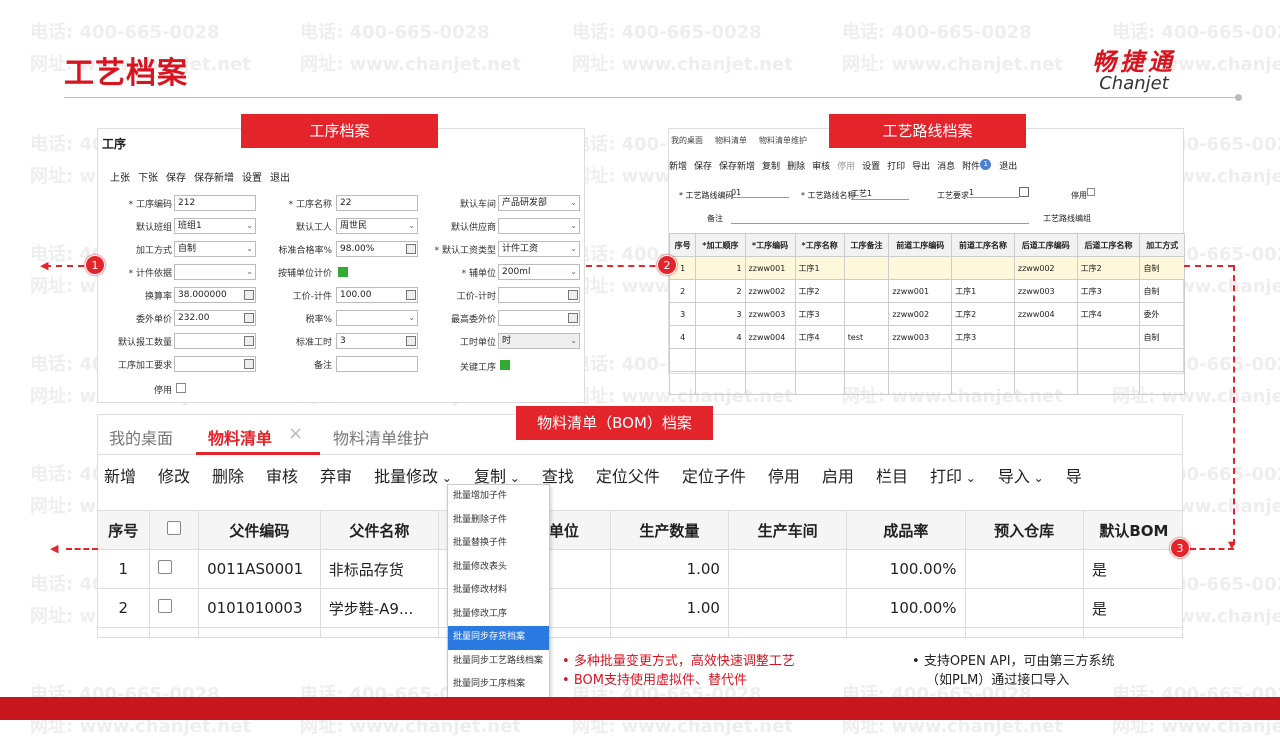 Image resolution: width=1280 pixels, height=738 pixels. Describe the element at coordinates (525, 203) in the screenshot. I see `workshop-value: 产品研发部` at that location.